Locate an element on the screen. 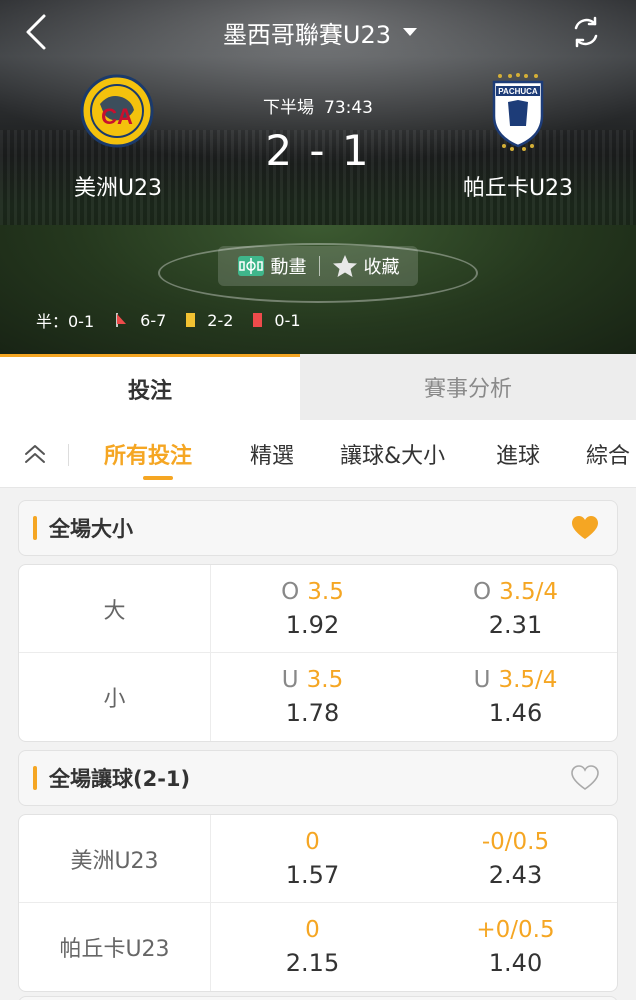 The image size is (636, 1000). animation-label: 動畫 is located at coordinates (288, 267).